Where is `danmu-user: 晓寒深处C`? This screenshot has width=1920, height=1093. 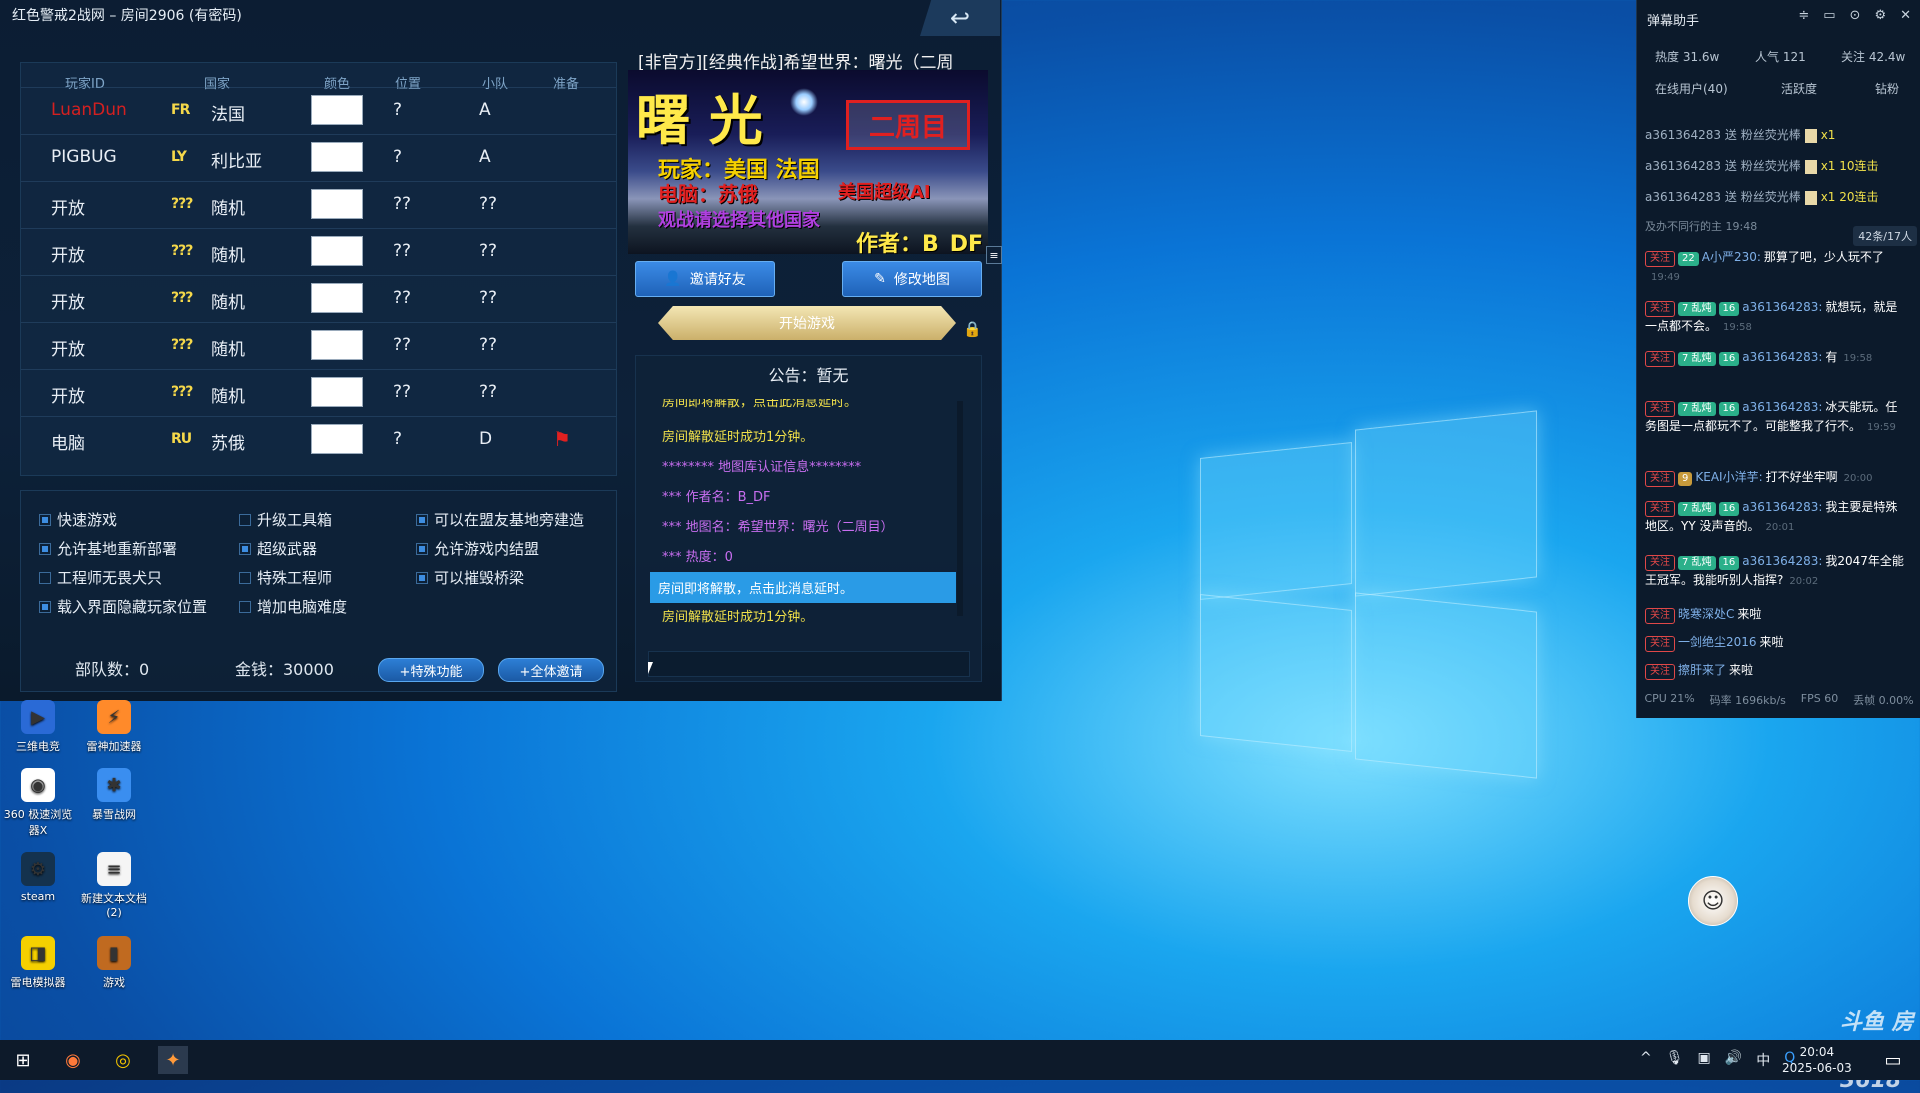 danmu-user: 晓寒深处C is located at coordinates (1706, 614).